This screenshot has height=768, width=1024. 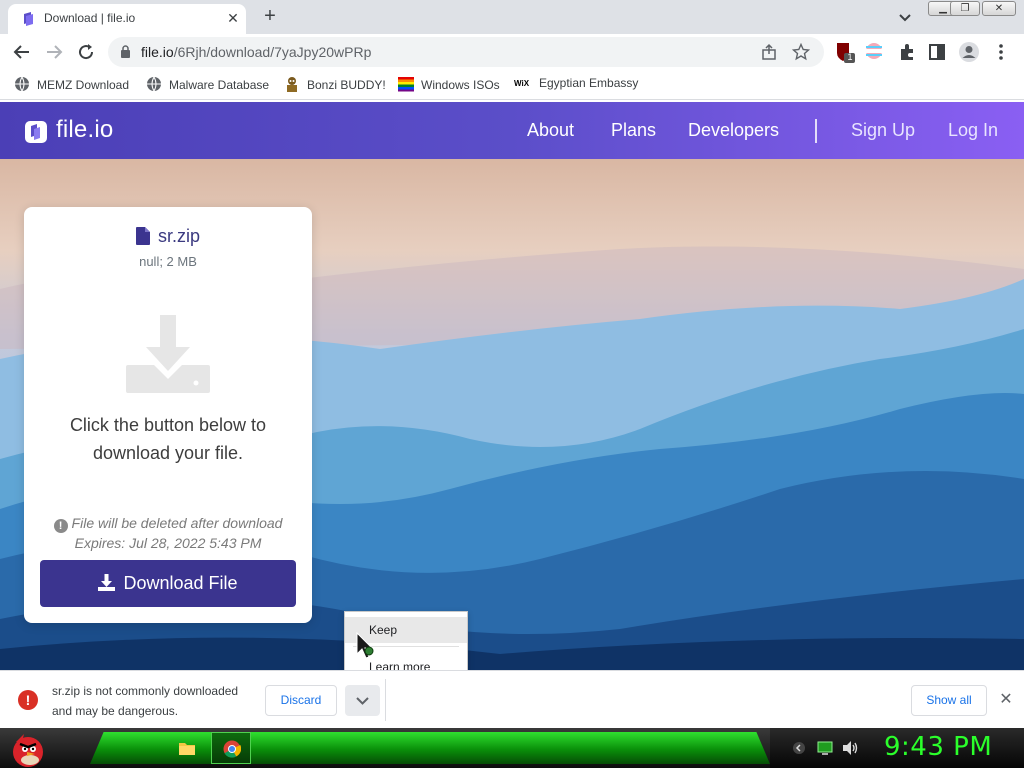 What do you see at coordinates (28, 749) in the screenshot?
I see `angry-bird-start-icon` at bounding box center [28, 749].